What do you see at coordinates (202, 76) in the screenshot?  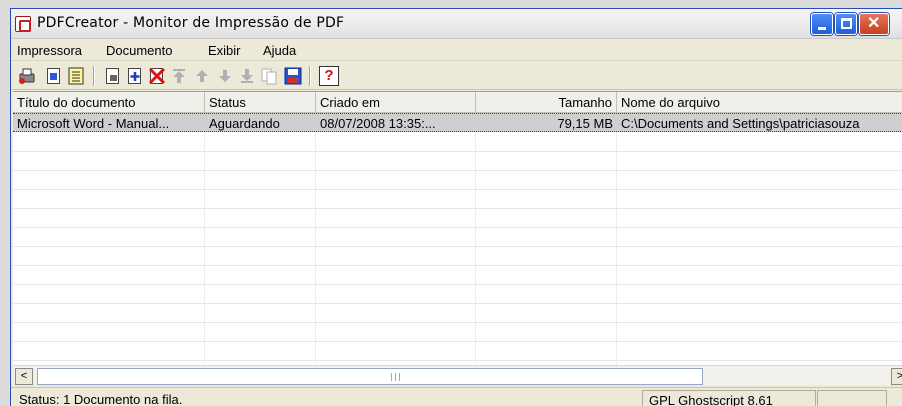 I see `move-up-icon` at bounding box center [202, 76].